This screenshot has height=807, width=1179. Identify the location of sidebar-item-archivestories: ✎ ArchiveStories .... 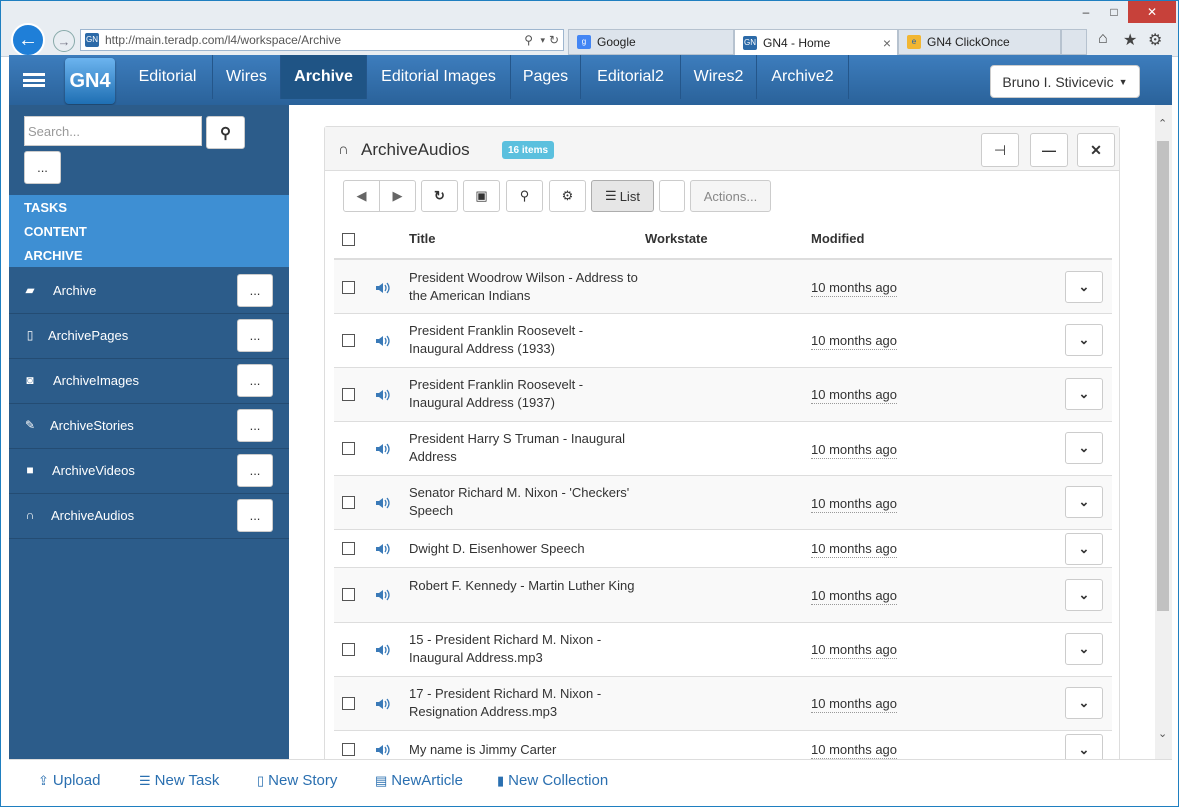
(149, 426).